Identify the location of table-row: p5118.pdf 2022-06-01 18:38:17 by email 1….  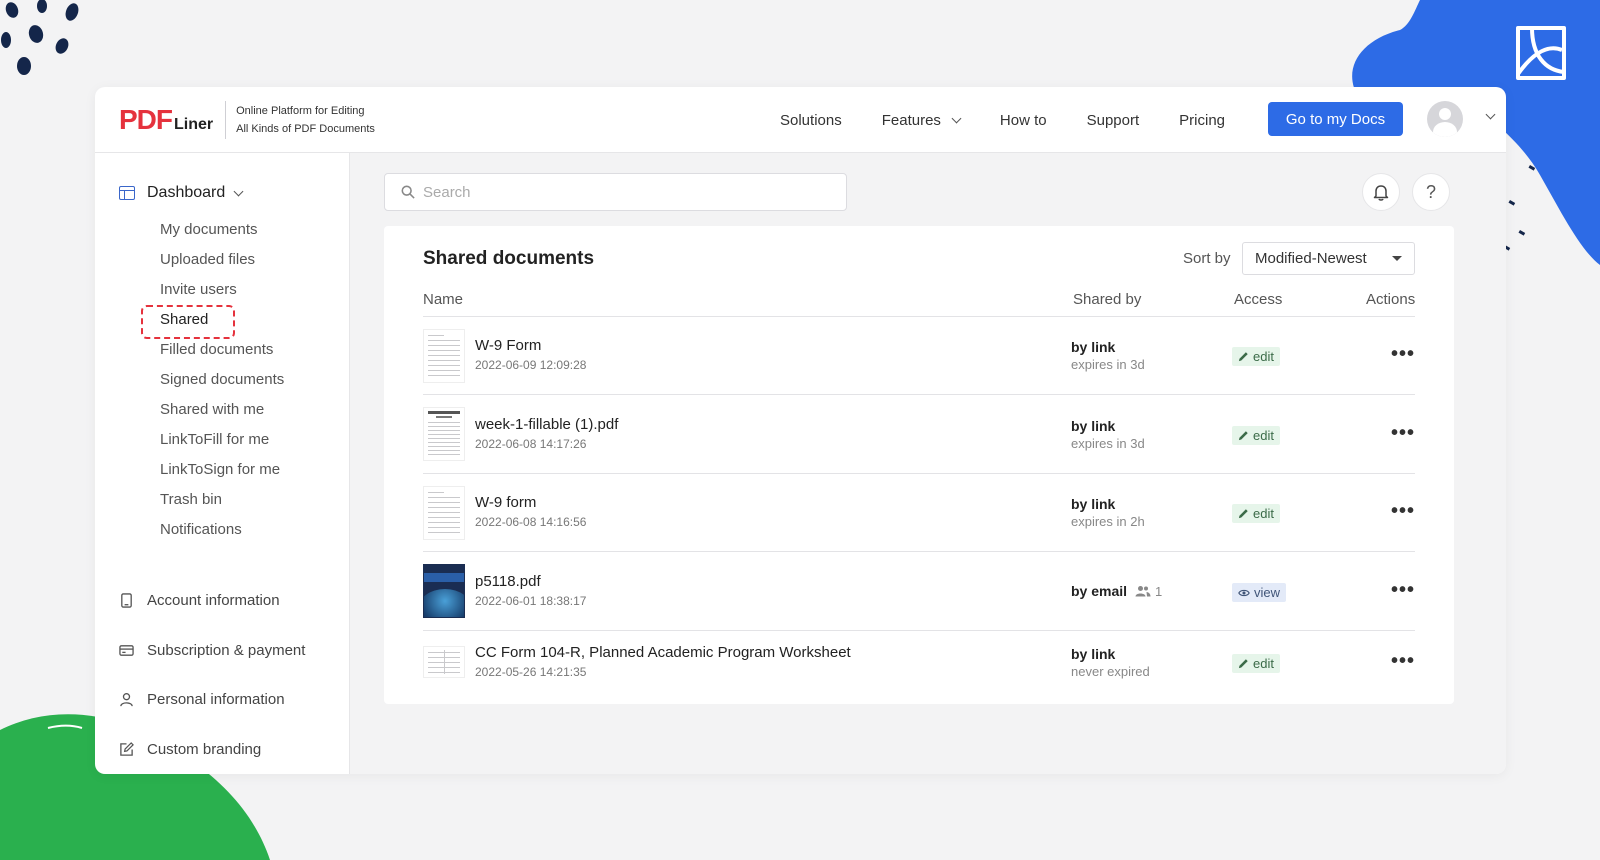
(919, 592).